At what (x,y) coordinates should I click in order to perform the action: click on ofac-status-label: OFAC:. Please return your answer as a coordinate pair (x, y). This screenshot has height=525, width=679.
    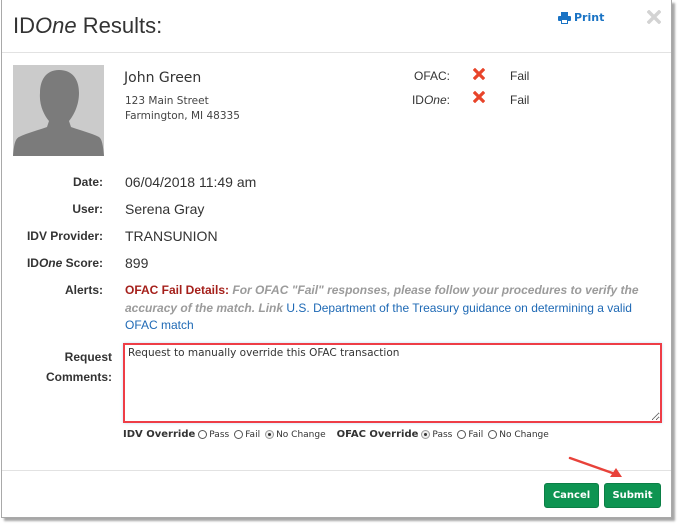
    Looking at the image, I should click on (415, 76).